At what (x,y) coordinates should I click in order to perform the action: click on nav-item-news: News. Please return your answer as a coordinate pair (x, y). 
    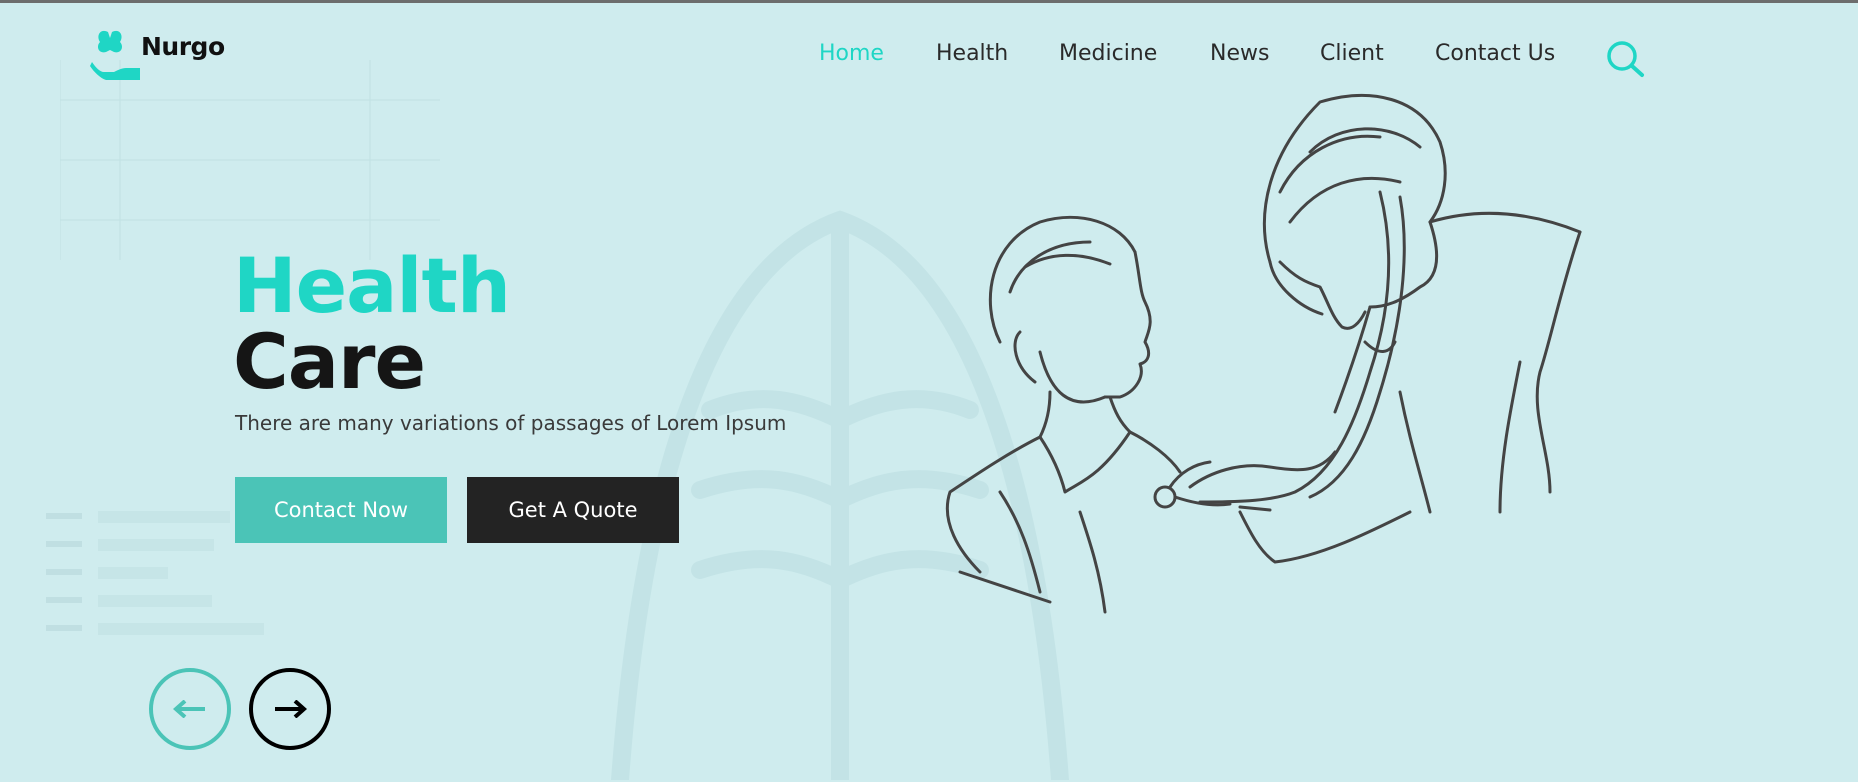
    Looking at the image, I should click on (1239, 53).